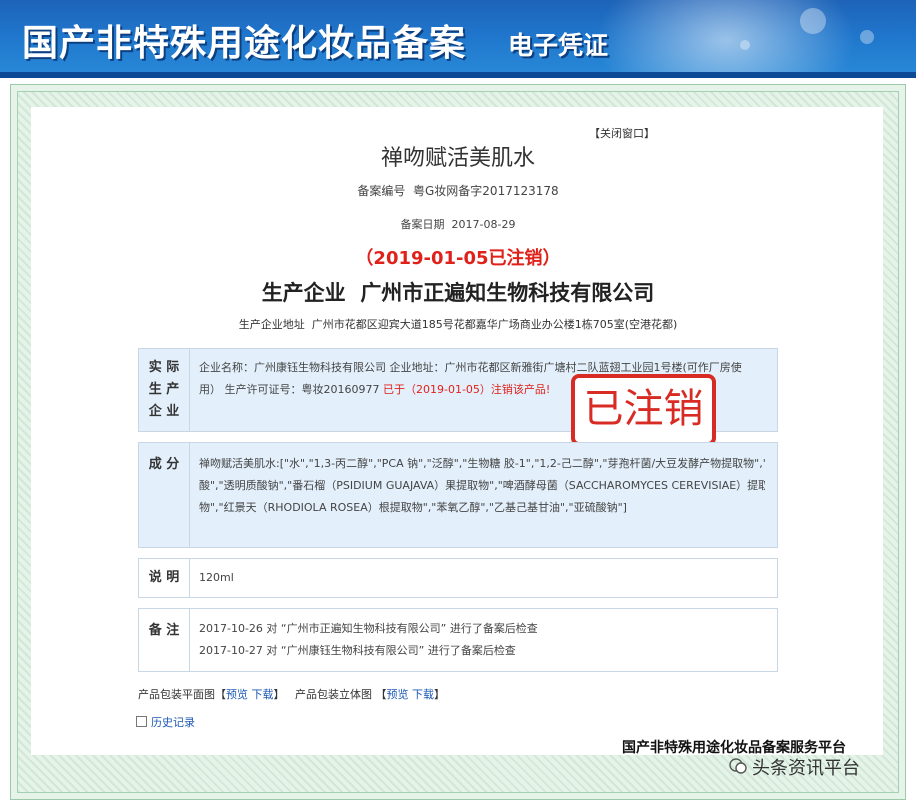 This screenshot has height=805, width=916. Describe the element at coordinates (263, 694) in the screenshot. I see `flat-download-link: 下载` at that location.